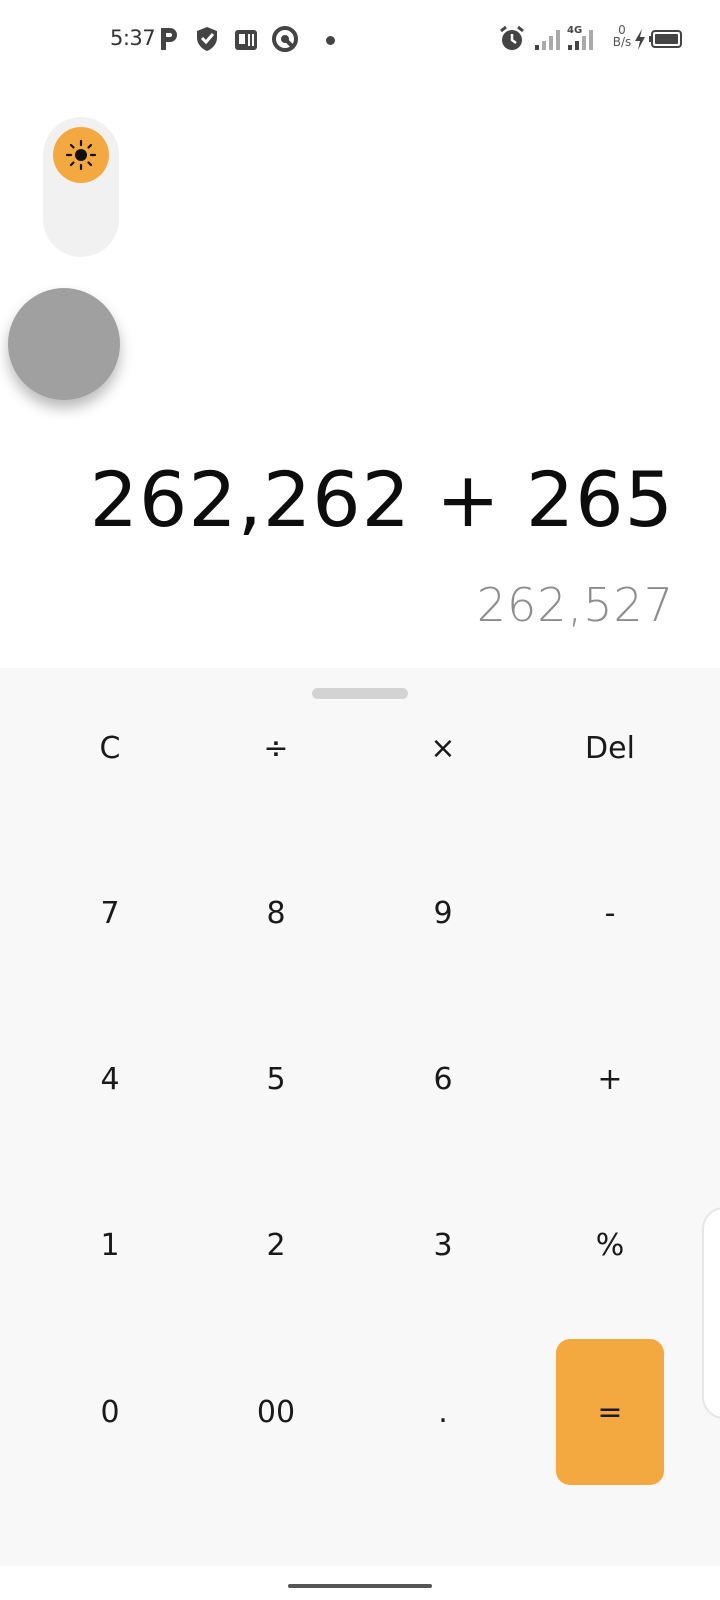 This screenshot has width=720, height=1600. Describe the element at coordinates (575, 605) in the screenshot. I see `result-display: 262,527` at that location.